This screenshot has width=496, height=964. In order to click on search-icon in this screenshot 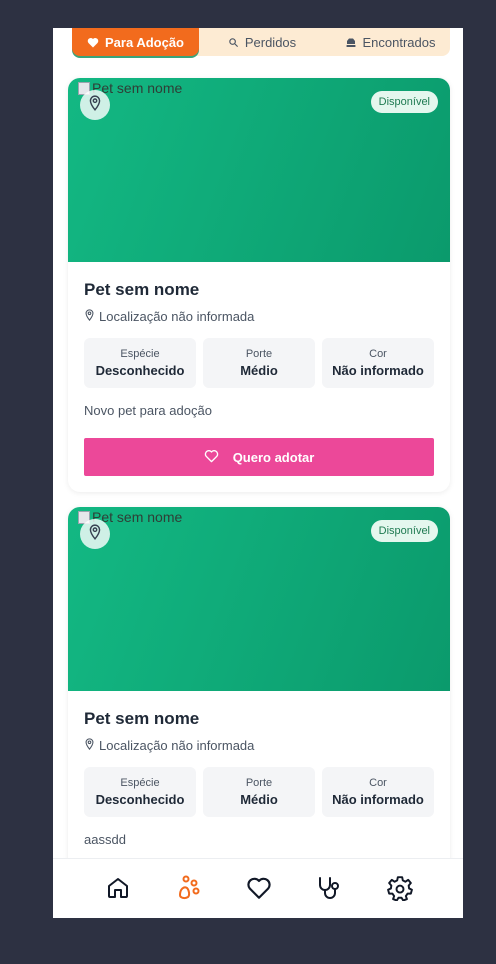, I will do `click(233, 42)`.